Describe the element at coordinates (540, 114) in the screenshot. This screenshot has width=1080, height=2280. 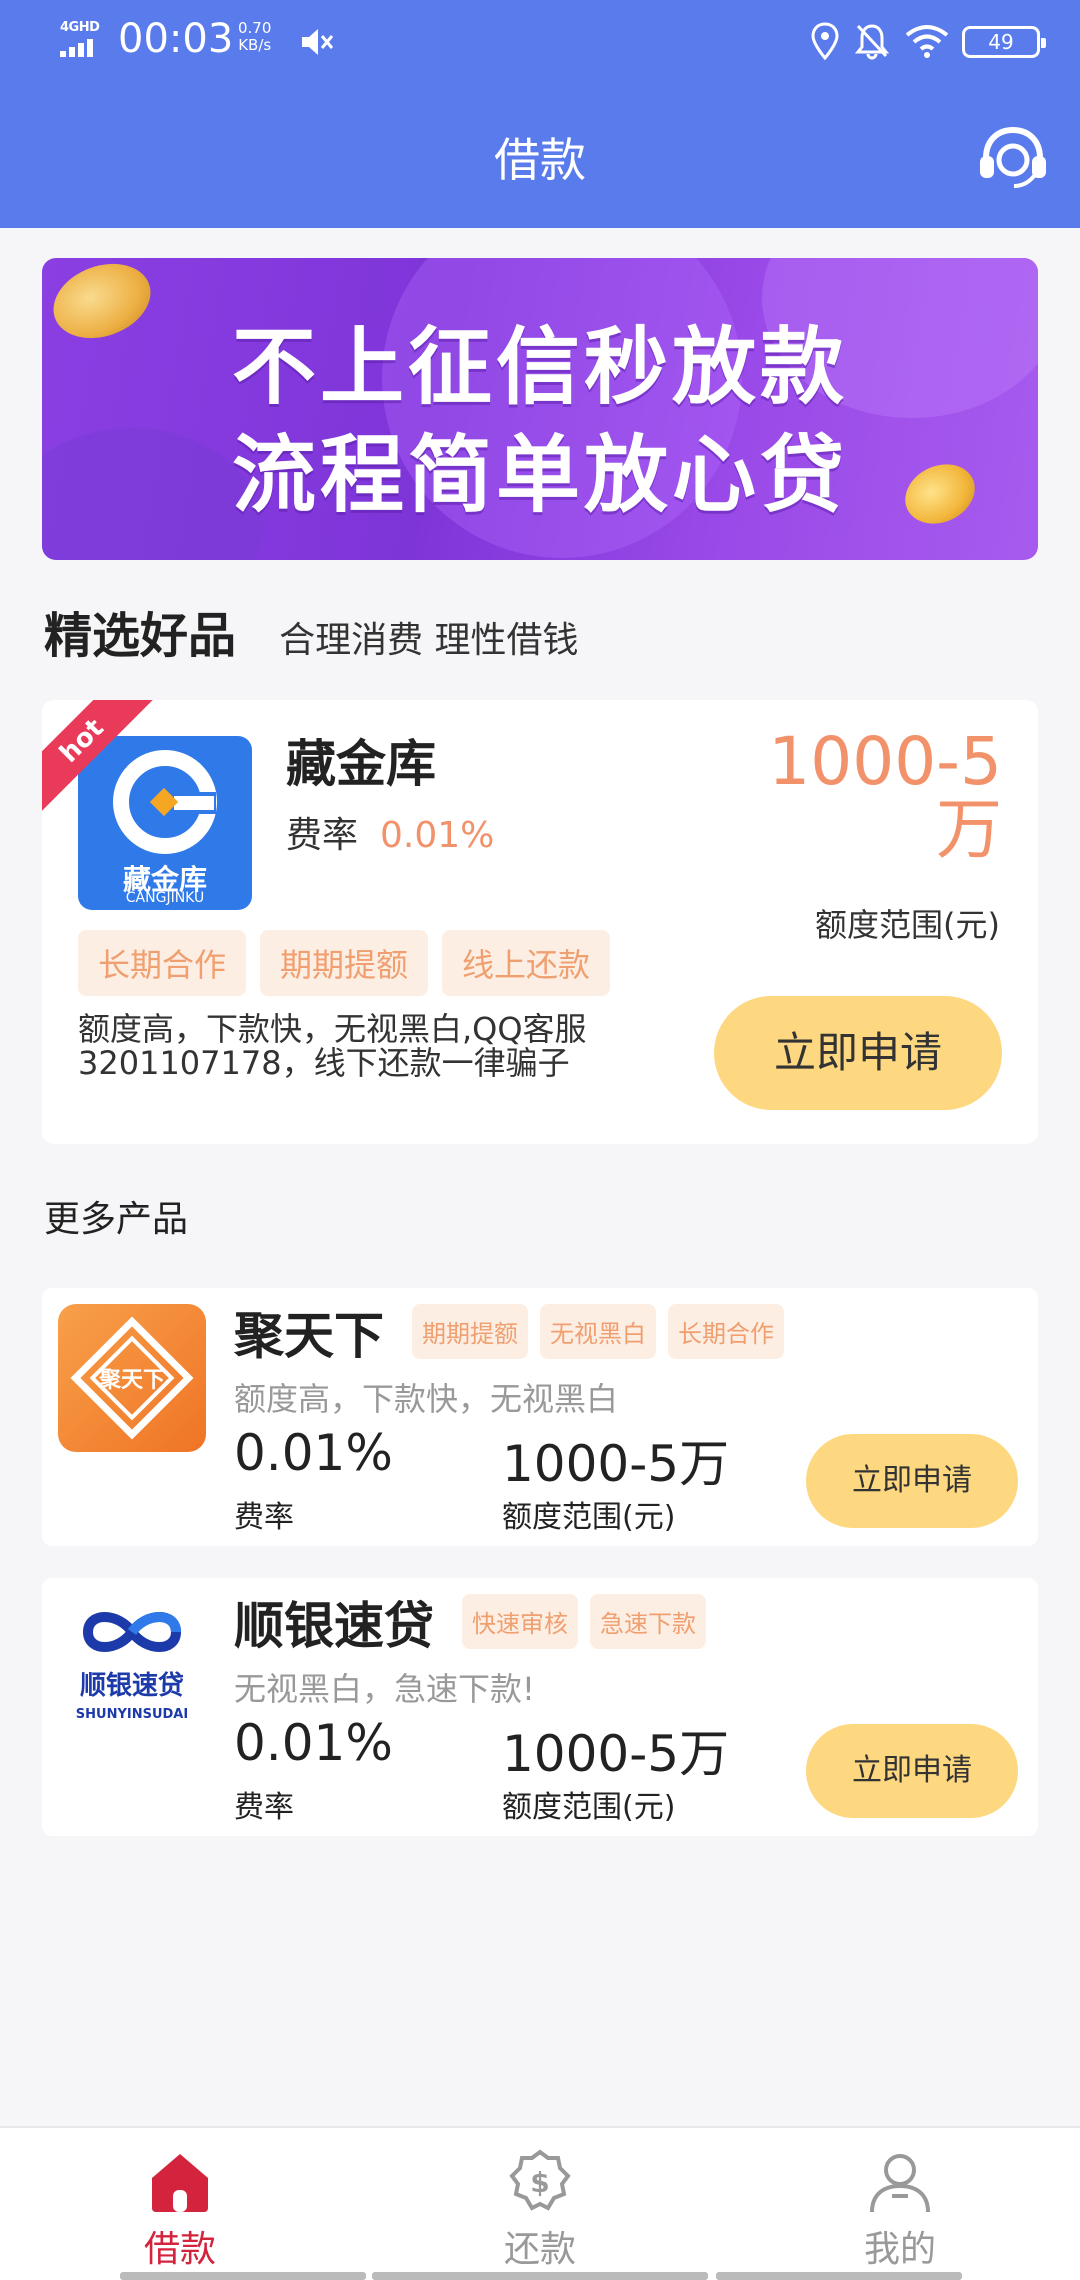
I see `app-header: 4GHD 00:03 0.70 KB/s 49 借款` at that location.